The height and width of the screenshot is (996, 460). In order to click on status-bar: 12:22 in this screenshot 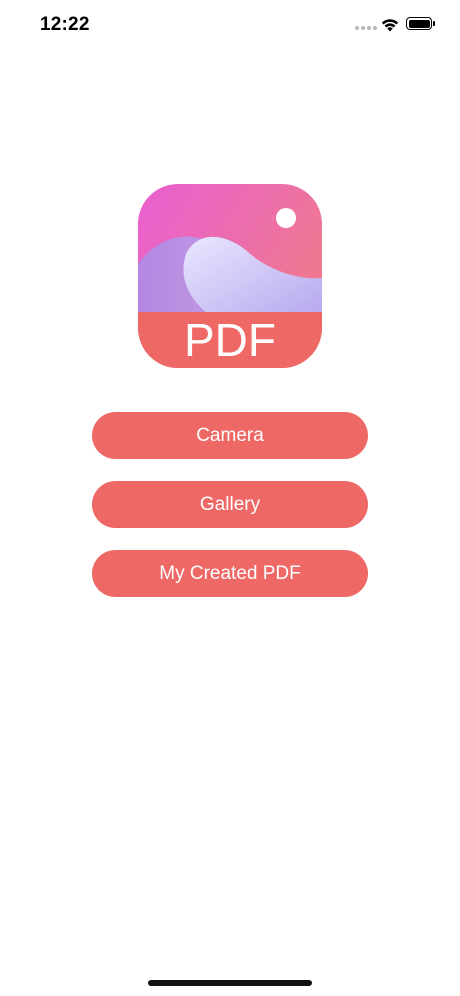, I will do `click(230, 25)`.